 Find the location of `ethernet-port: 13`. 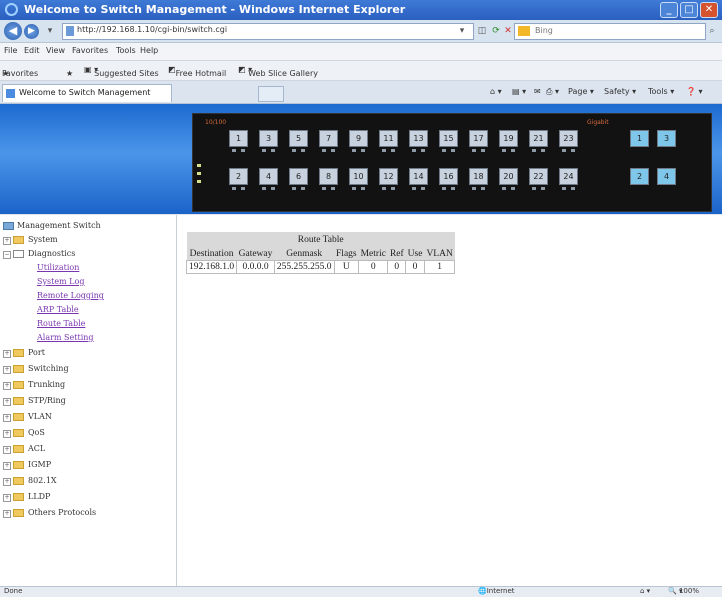

ethernet-port: 13 is located at coordinates (418, 138).